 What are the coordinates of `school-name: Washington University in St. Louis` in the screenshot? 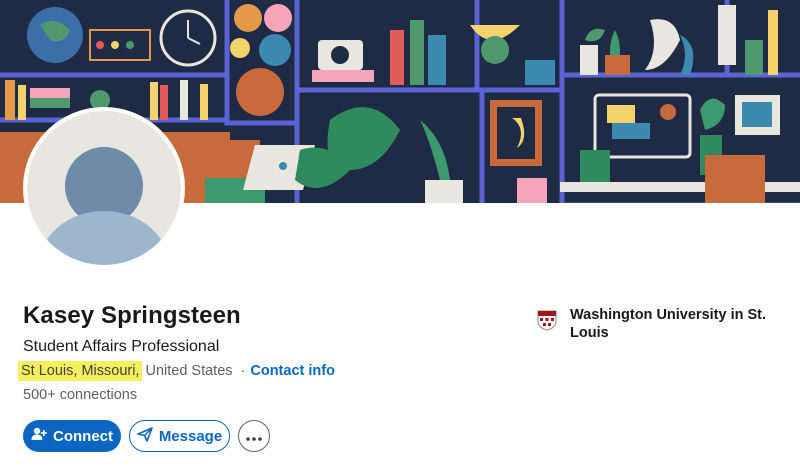 It's located at (668, 324).